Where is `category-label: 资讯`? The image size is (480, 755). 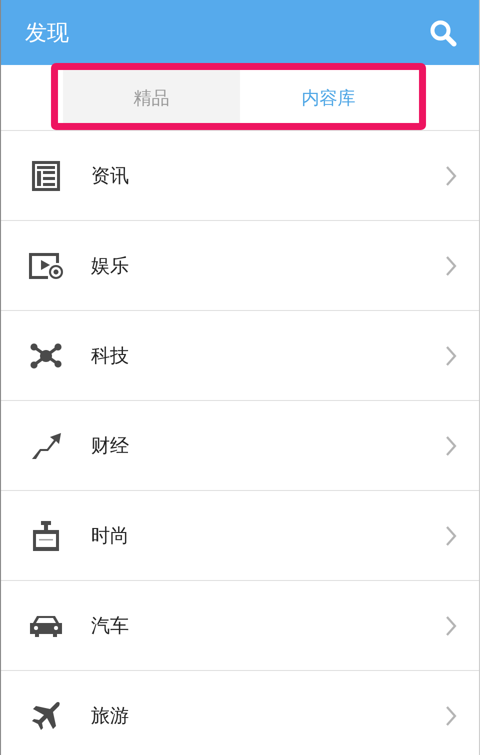
category-label: 资讯 is located at coordinates (110, 176).